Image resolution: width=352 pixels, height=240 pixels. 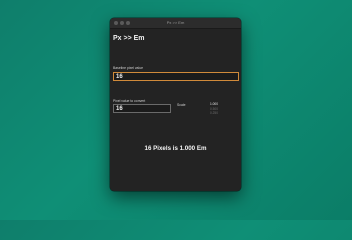 I want to click on convert-input: 16, so click(x=142, y=108).